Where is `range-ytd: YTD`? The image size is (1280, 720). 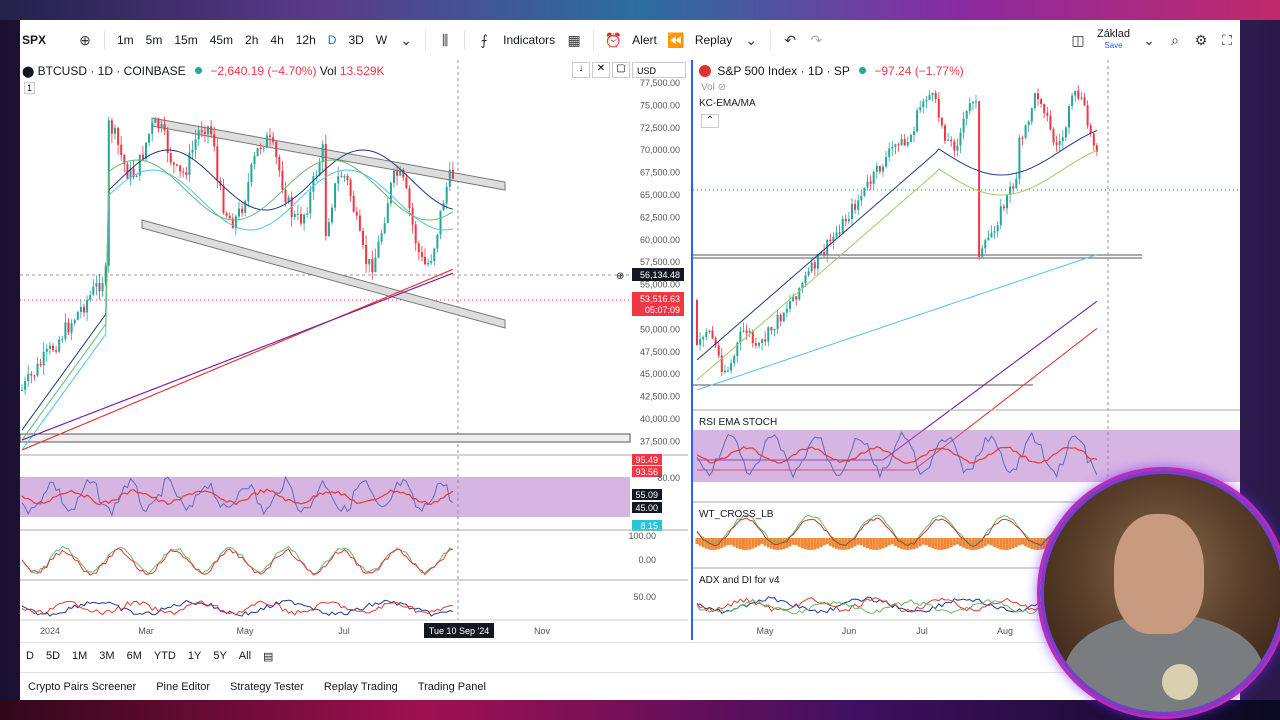
range-ytd: YTD is located at coordinates (165, 656).